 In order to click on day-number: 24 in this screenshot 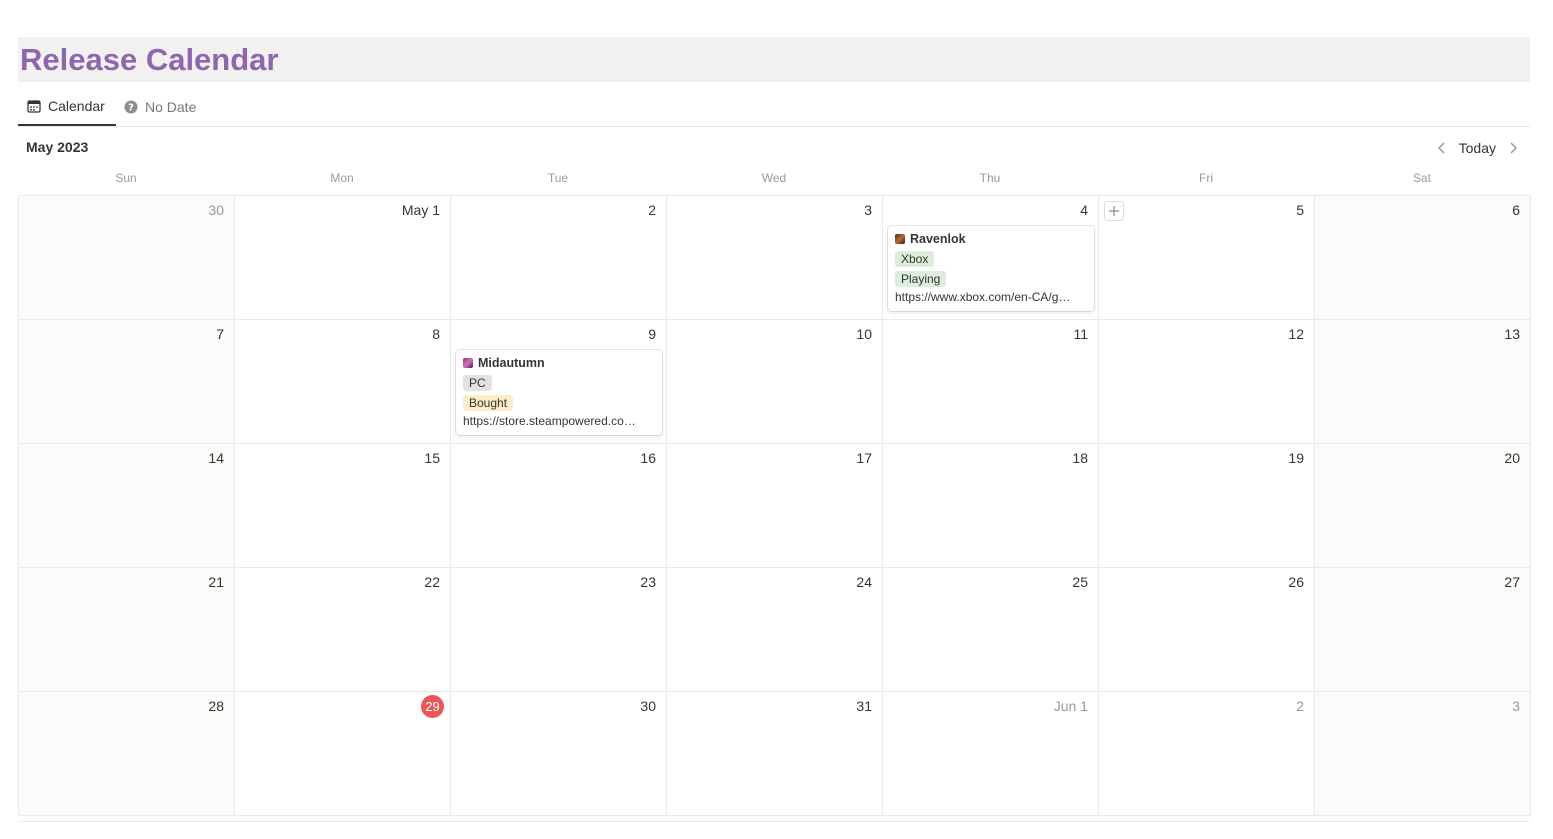, I will do `click(864, 582)`.